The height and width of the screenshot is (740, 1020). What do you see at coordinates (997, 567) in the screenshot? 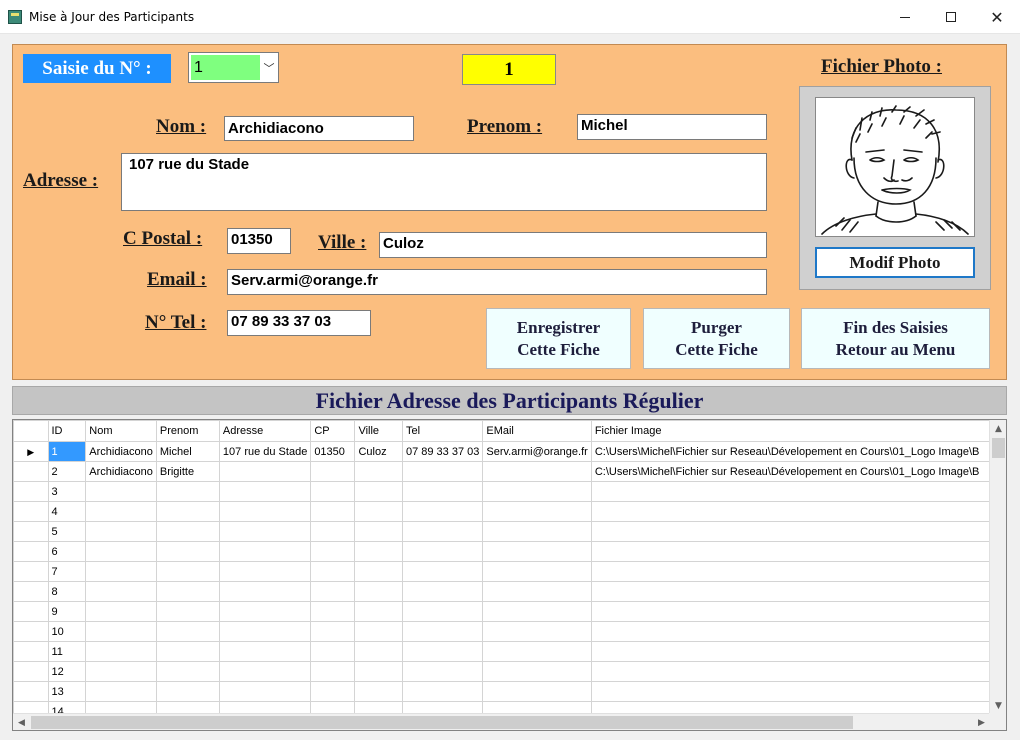
I see `vertical-scrollbar: ▲ ▼` at bounding box center [997, 567].